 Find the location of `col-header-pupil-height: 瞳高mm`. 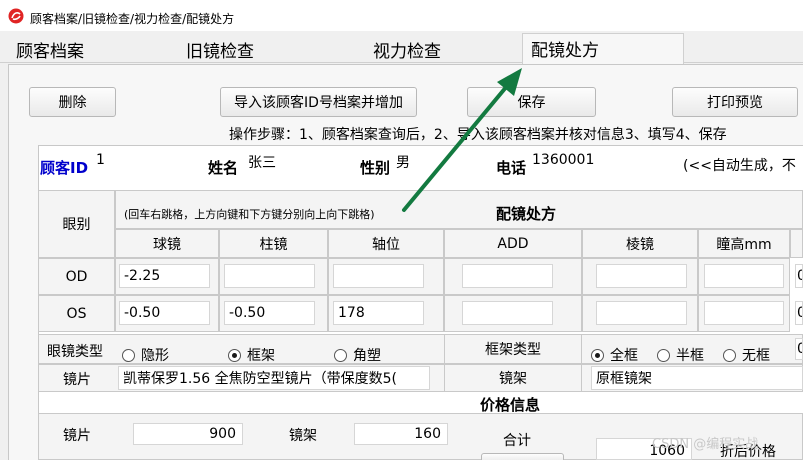

col-header-pupil-height: 瞳高mm is located at coordinates (744, 243).